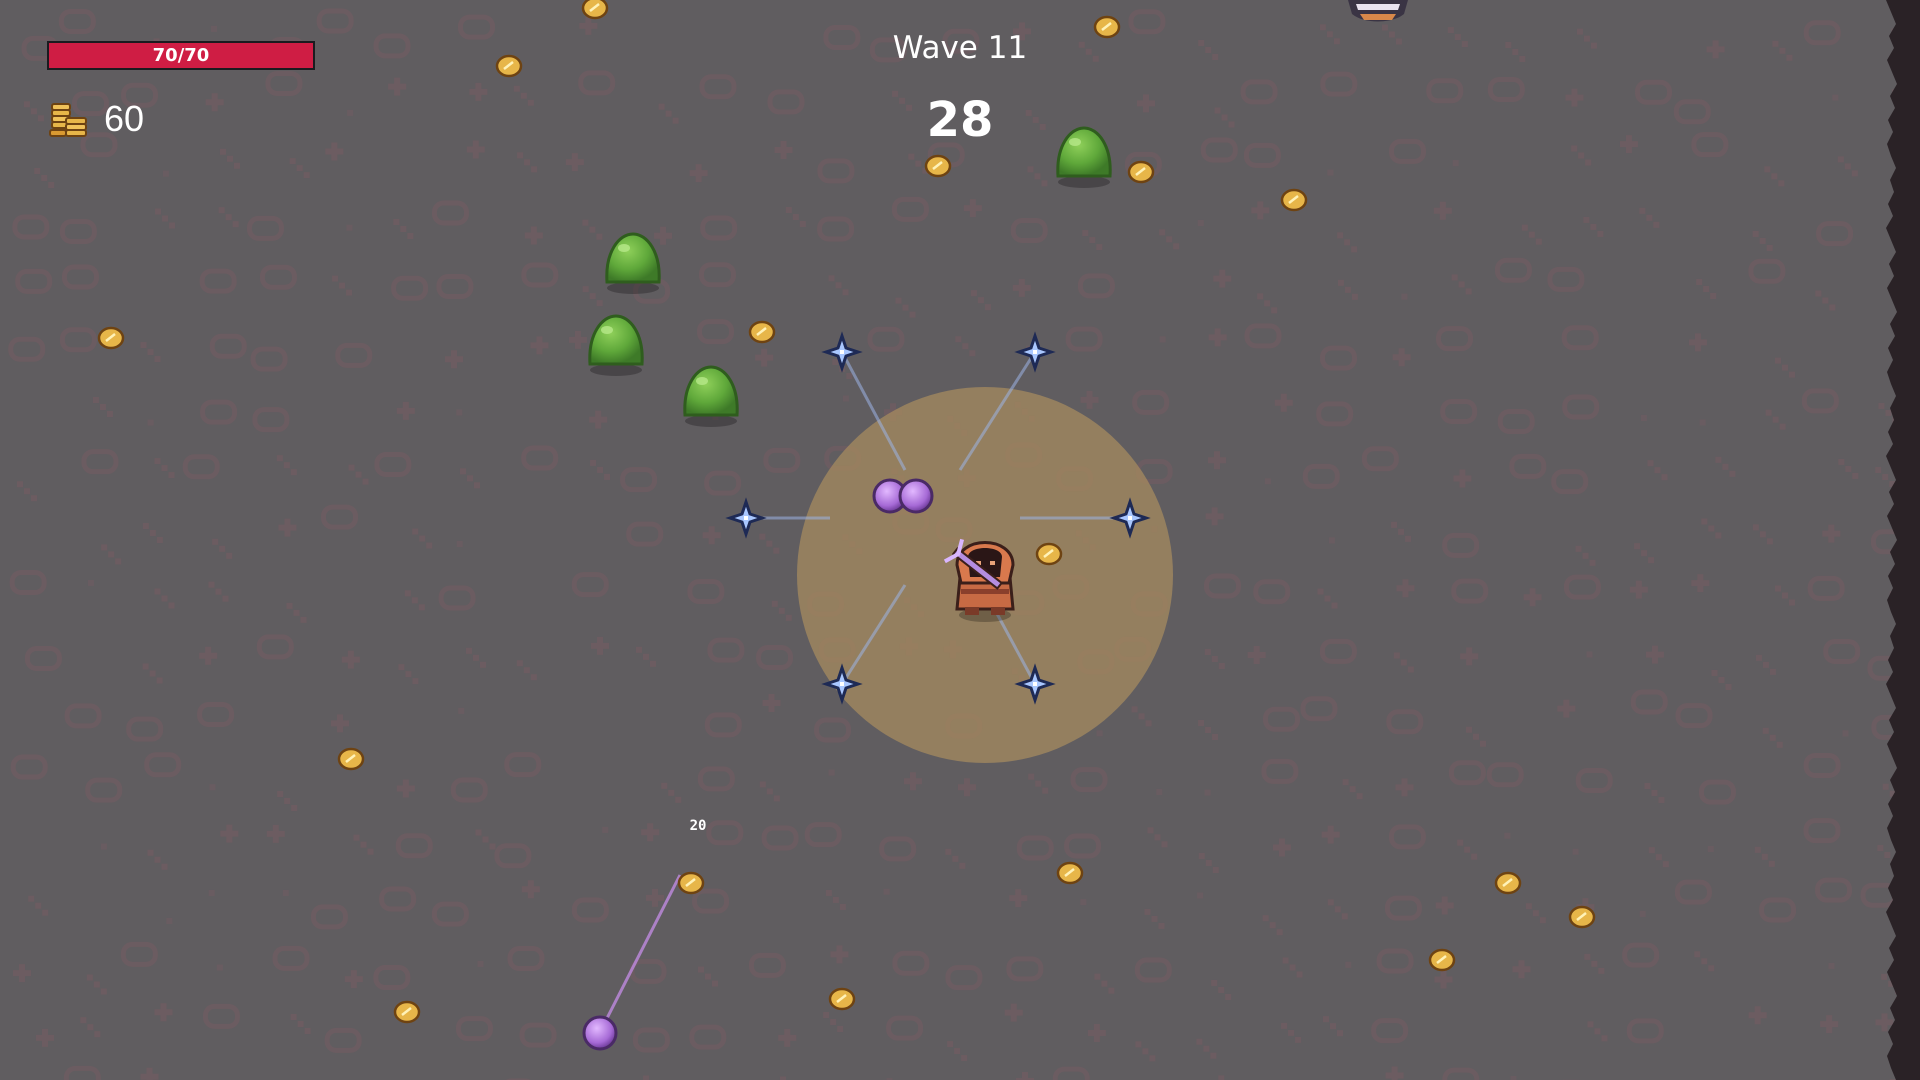  Describe the element at coordinates (640, 953) in the screenshot. I see `orb-trail` at that location.